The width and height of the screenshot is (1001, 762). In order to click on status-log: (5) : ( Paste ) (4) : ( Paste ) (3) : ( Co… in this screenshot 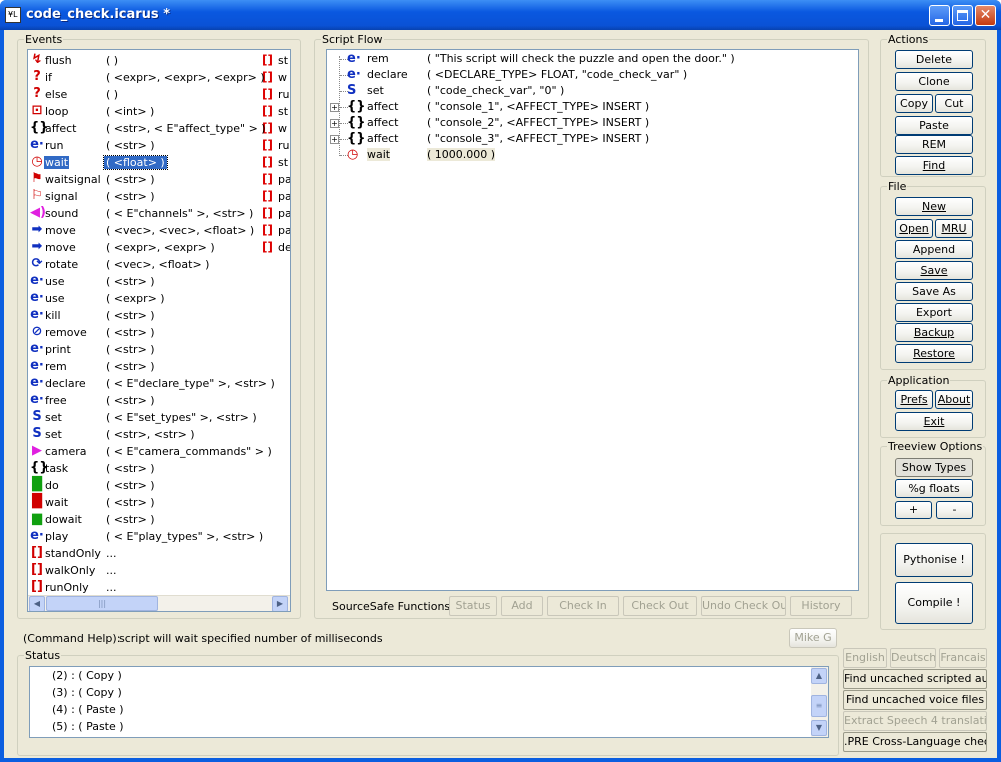, I will do `click(429, 702)`.